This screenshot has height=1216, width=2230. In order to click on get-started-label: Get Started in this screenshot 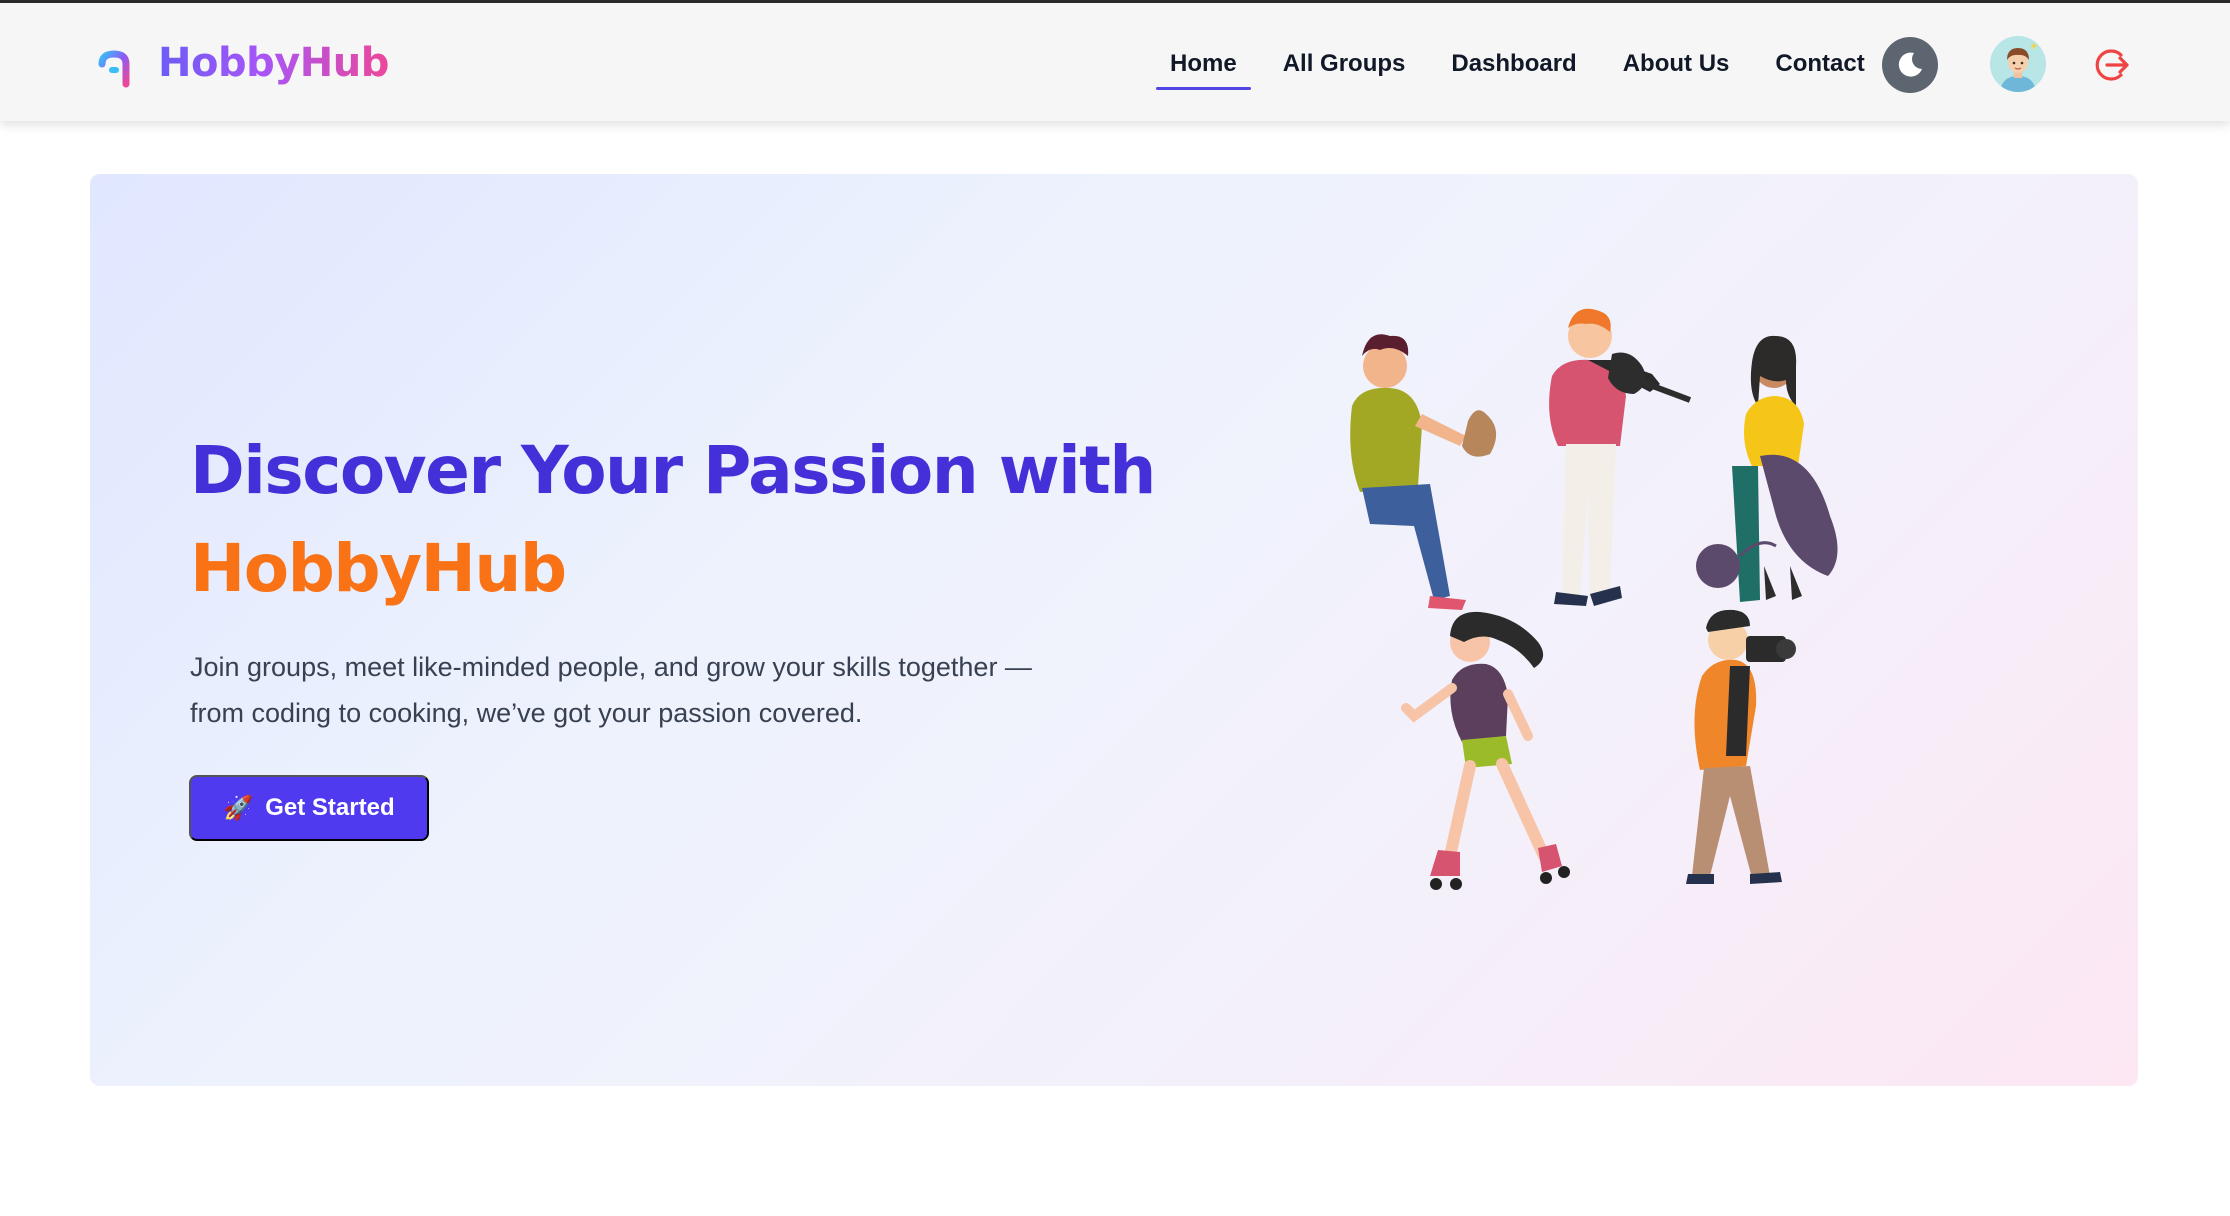, I will do `click(330, 807)`.